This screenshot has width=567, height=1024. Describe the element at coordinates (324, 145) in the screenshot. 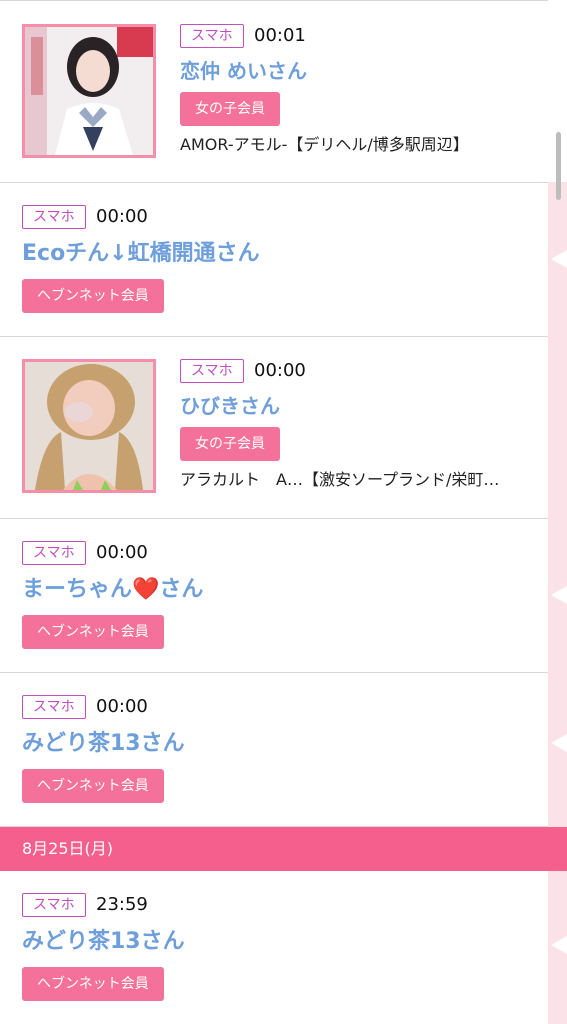

I see `shop-name: AMOR-アモル-【デリヘル/博多駅周辺】` at that location.